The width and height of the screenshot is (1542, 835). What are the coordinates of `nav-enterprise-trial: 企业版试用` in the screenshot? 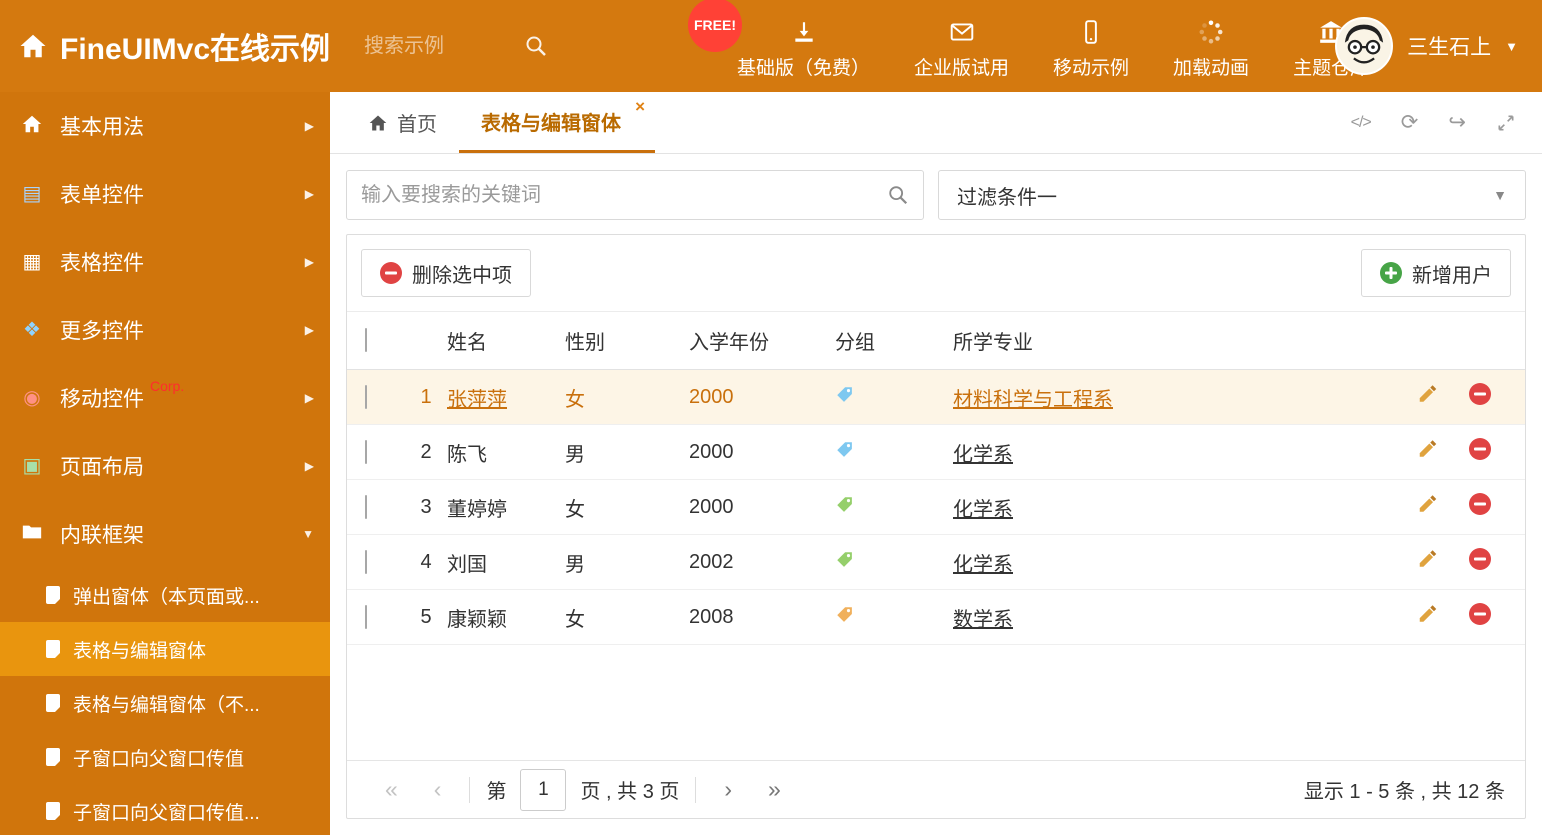 It's located at (961, 49).